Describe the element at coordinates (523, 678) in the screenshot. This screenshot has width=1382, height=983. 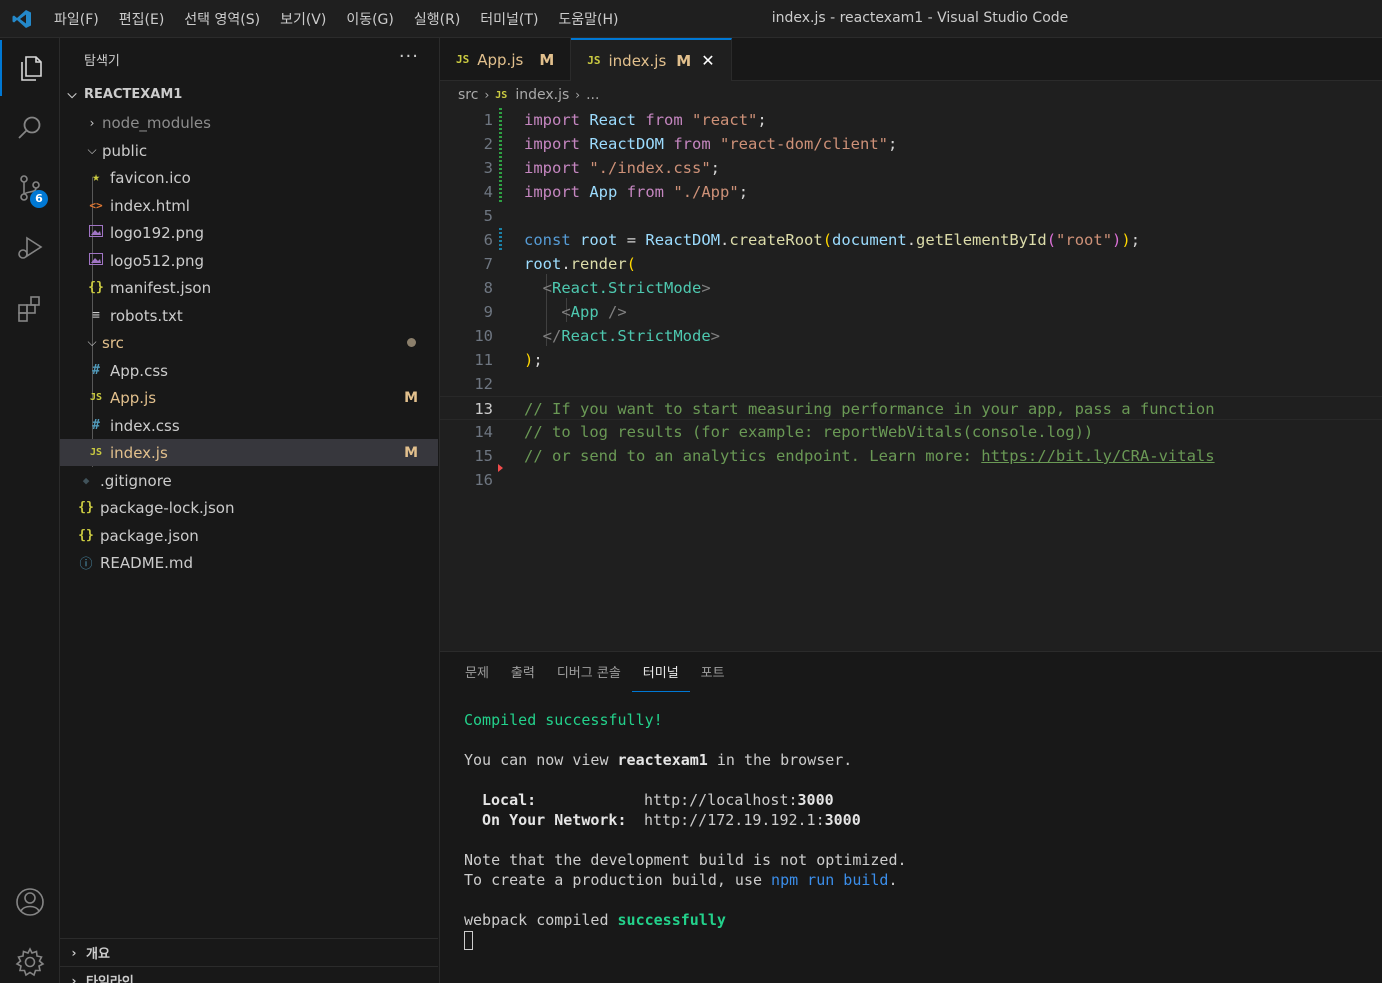
I see `tab-output: 출력` at that location.